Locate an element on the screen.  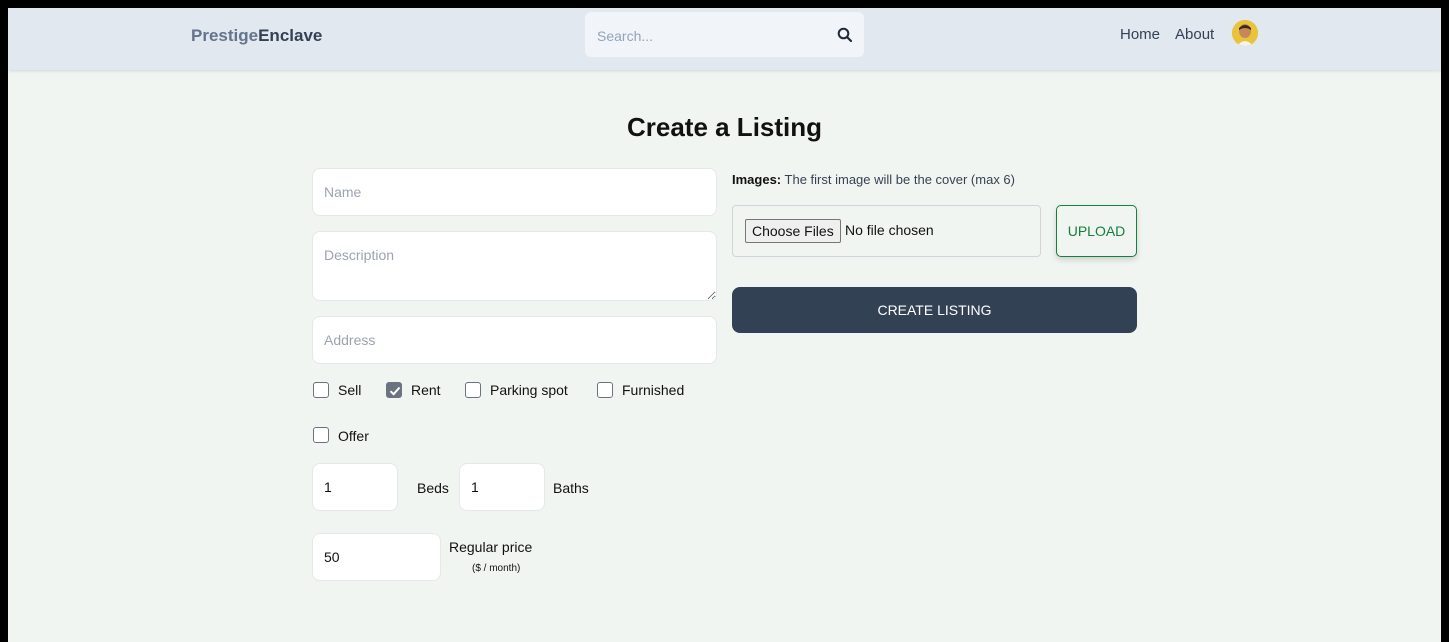
parking-spot-label: Parking spot is located at coordinates (529, 390).